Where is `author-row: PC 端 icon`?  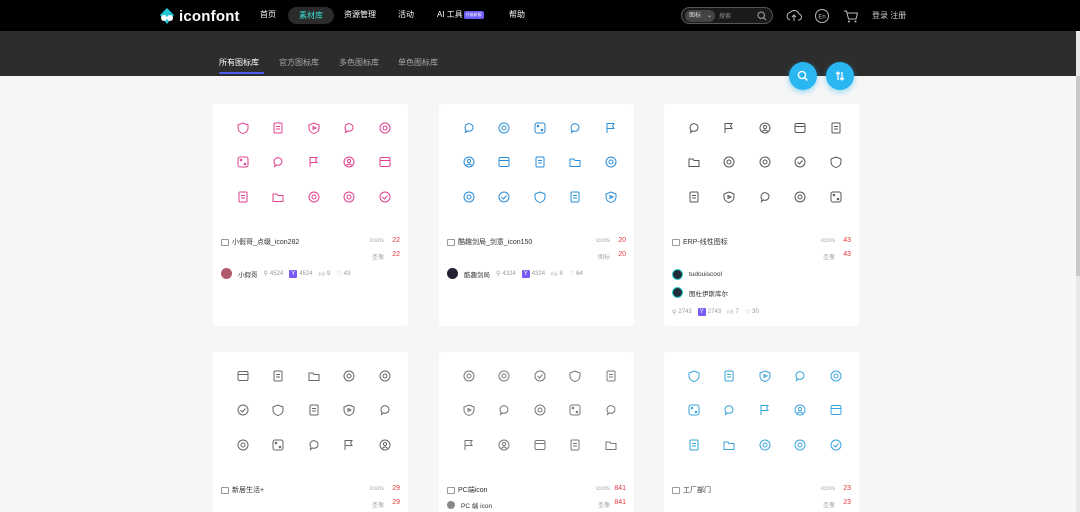 author-row: PC 端 icon is located at coordinates (469, 505).